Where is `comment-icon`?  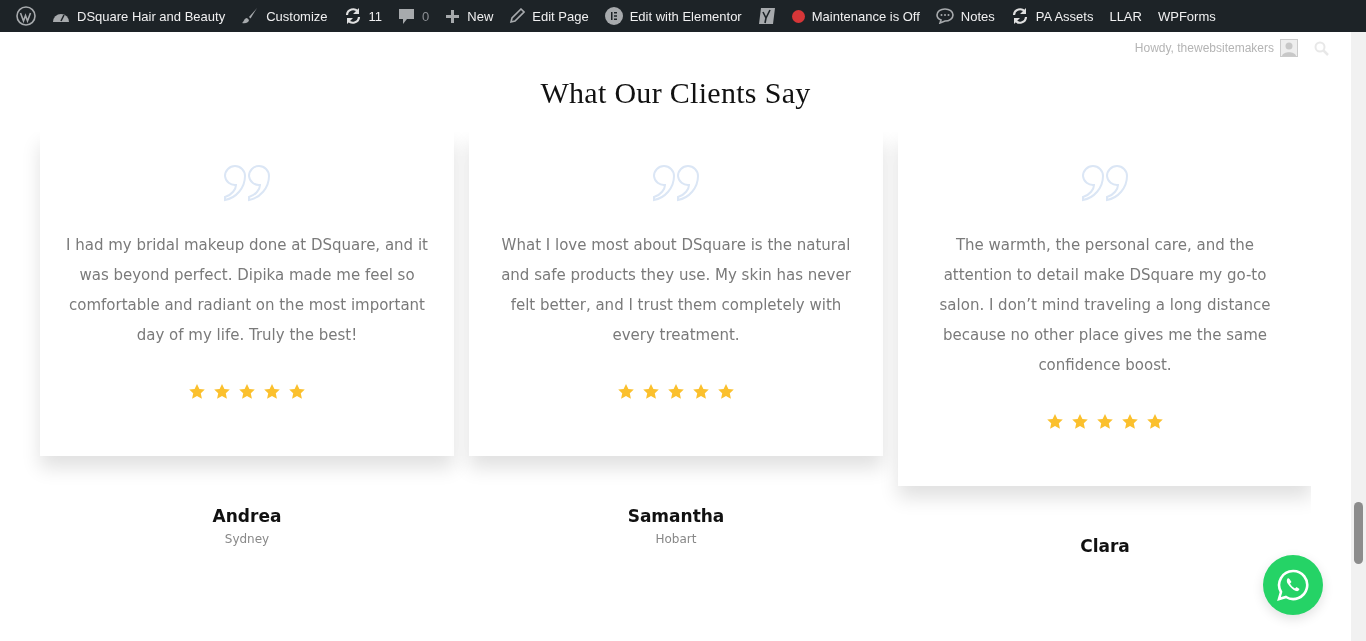
comment-icon is located at coordinates (407, 16).